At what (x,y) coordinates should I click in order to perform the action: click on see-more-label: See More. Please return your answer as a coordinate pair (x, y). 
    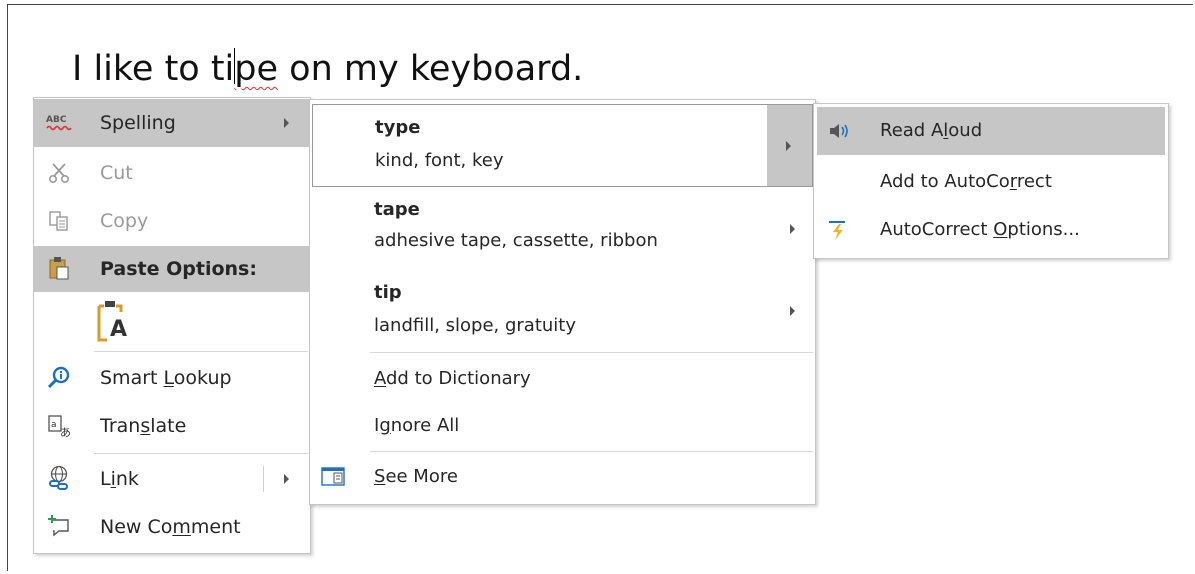
    Looking at the image, I should click on (416, 476).